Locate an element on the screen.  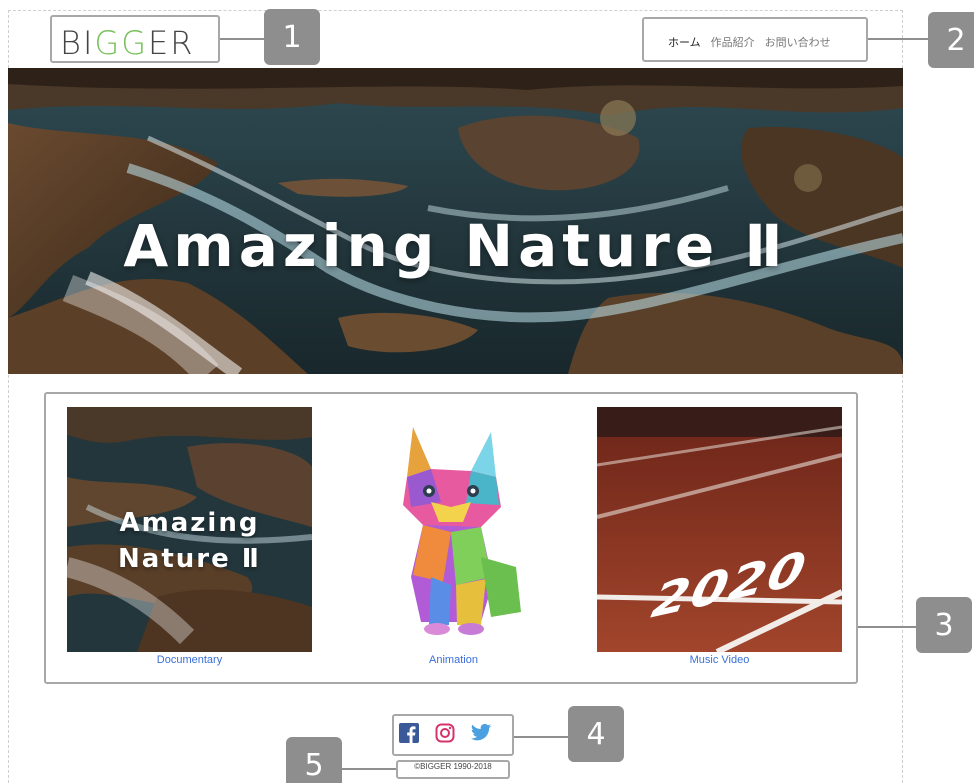
callout-box-nav is located at coordinates (755, 39).